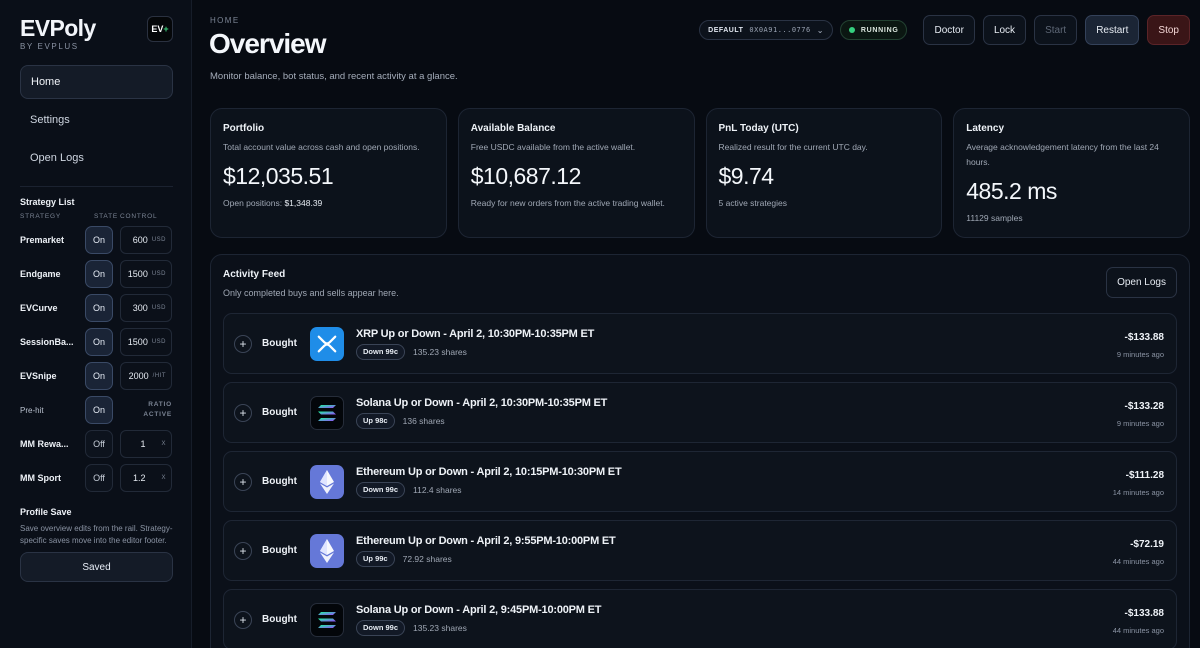 The height and width of the screenshot is (648, 1200). I want to click on strategy-amount-input: 600 USD, so click(146, 240).